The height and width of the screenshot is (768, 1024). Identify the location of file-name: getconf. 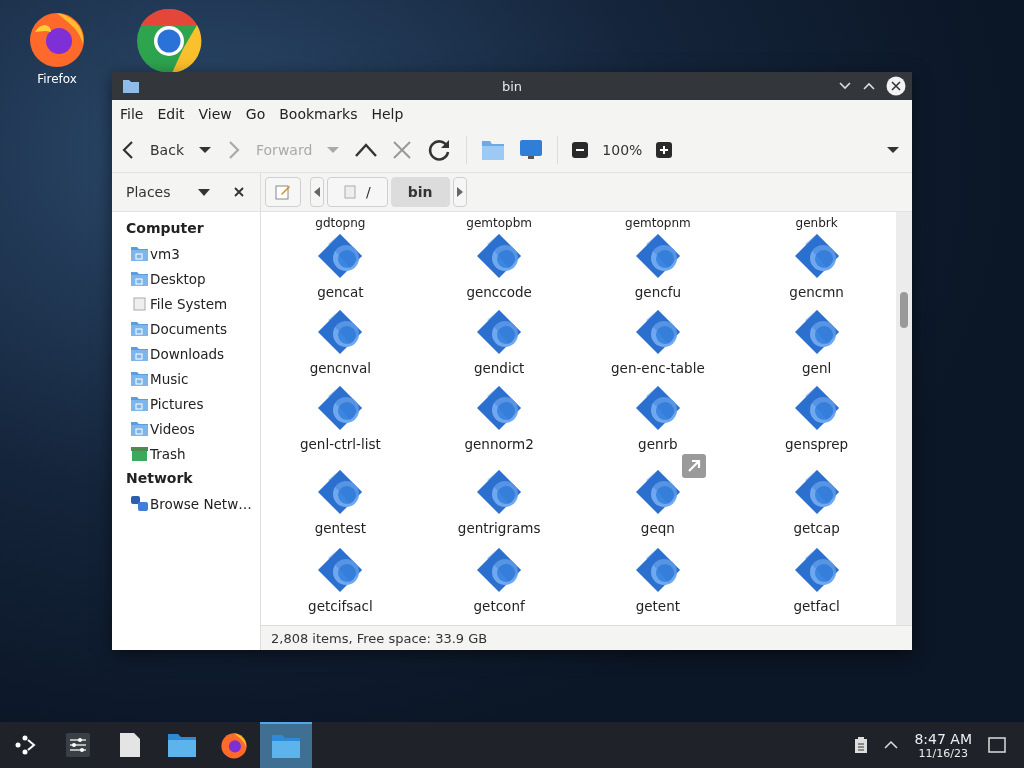
(499, 606).